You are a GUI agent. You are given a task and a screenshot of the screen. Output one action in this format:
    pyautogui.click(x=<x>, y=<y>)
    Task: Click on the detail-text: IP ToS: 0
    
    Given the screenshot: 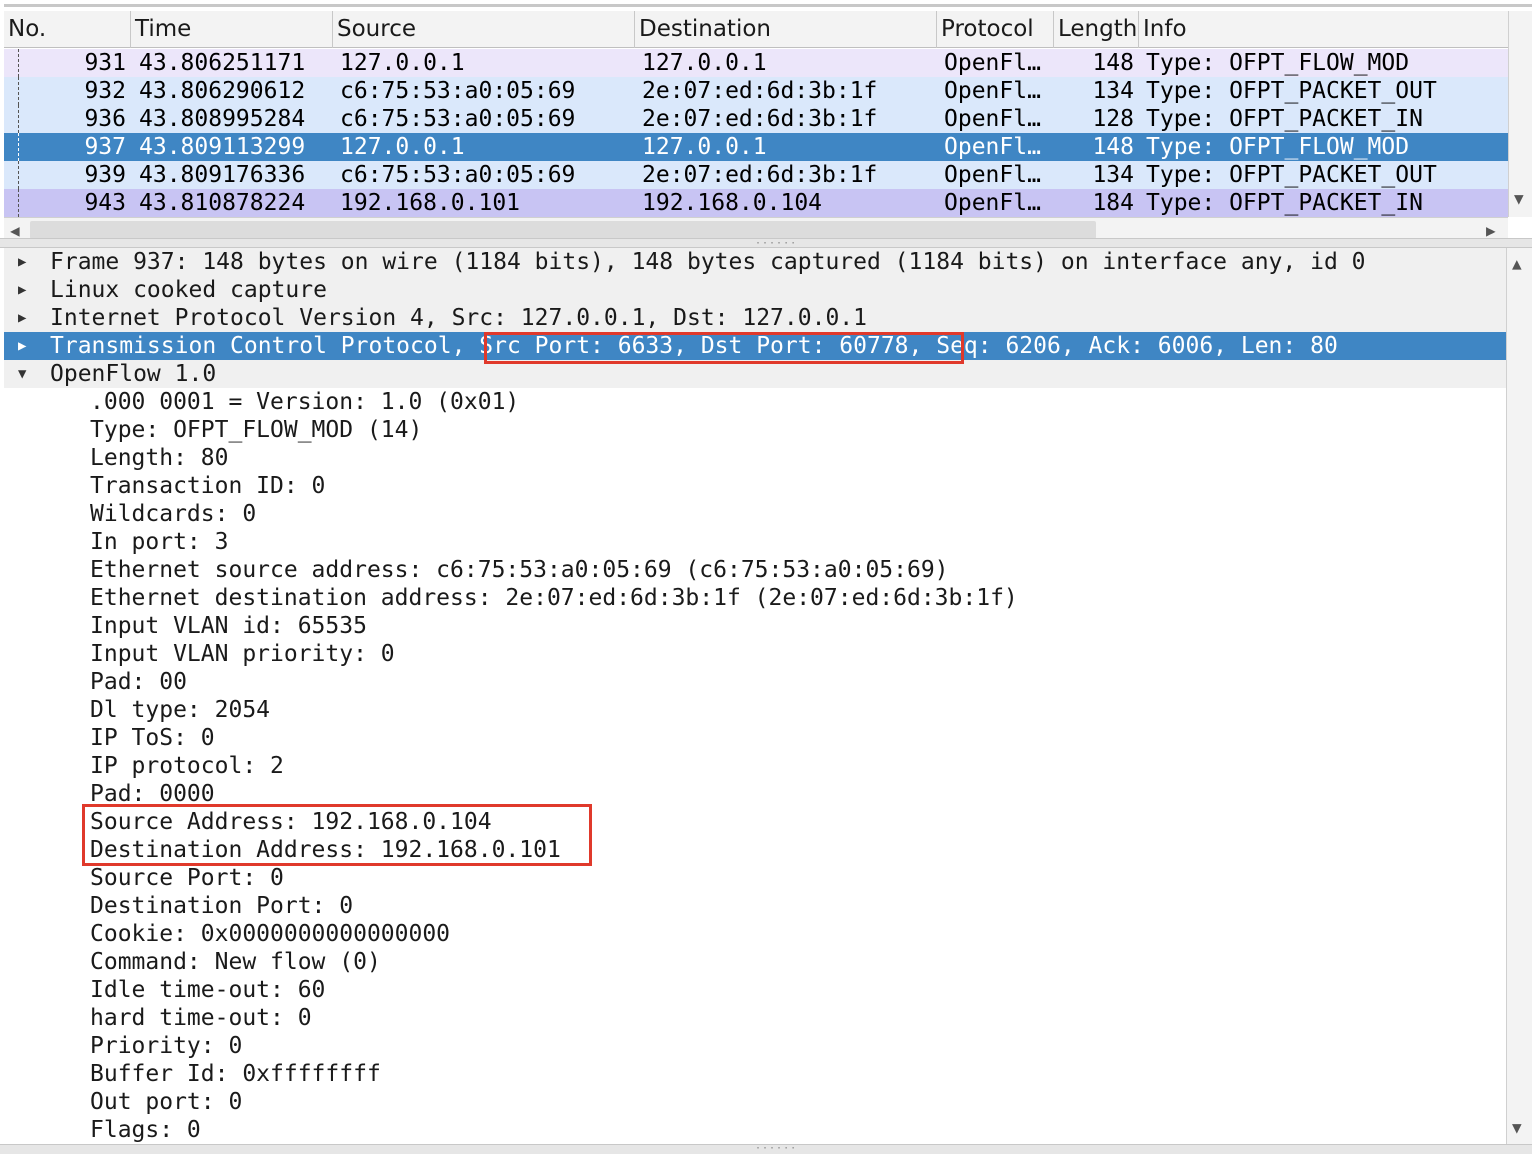 What is the action you would take?
    pyautogui.click(x=152, y=738)
    